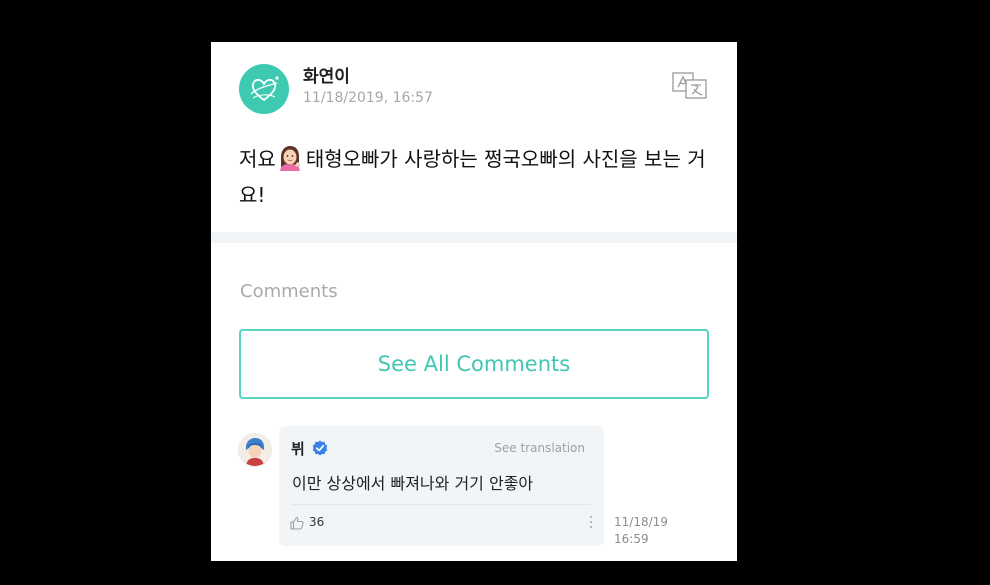 The width and height of the screenshot is (990, 585). What do you see at coordinates (539, 448) in the screenshot?
I see `see-translation-link: See translation` at bounding box center [539, 448].